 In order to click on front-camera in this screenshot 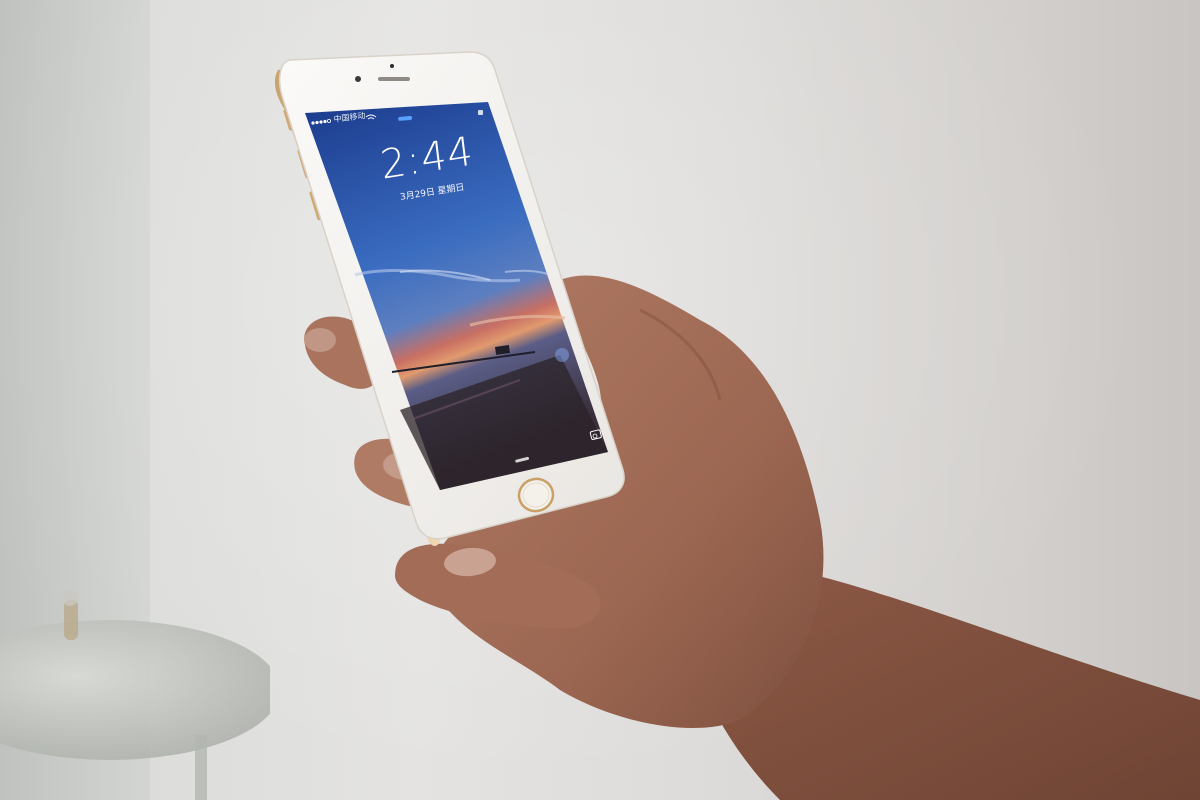, I will do `click(358, 79)`.